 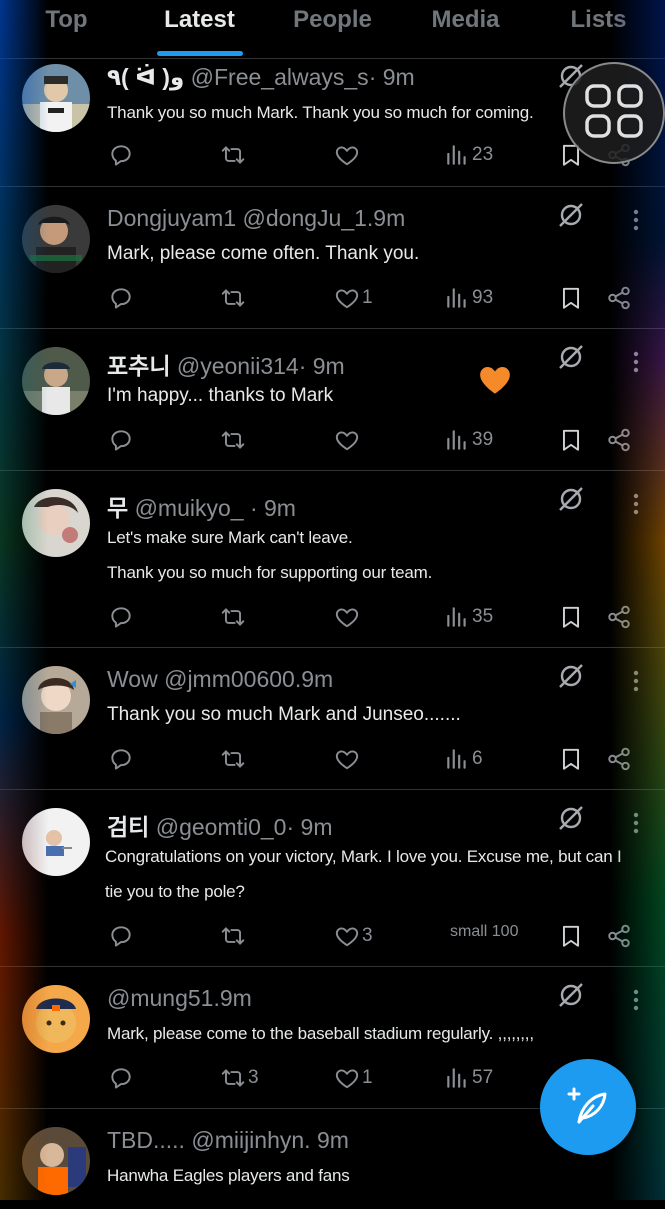 What do you see at coordinates (465, 29) in the screenshot?
I see `tab-media: Media` at bounding box center [465, 29].